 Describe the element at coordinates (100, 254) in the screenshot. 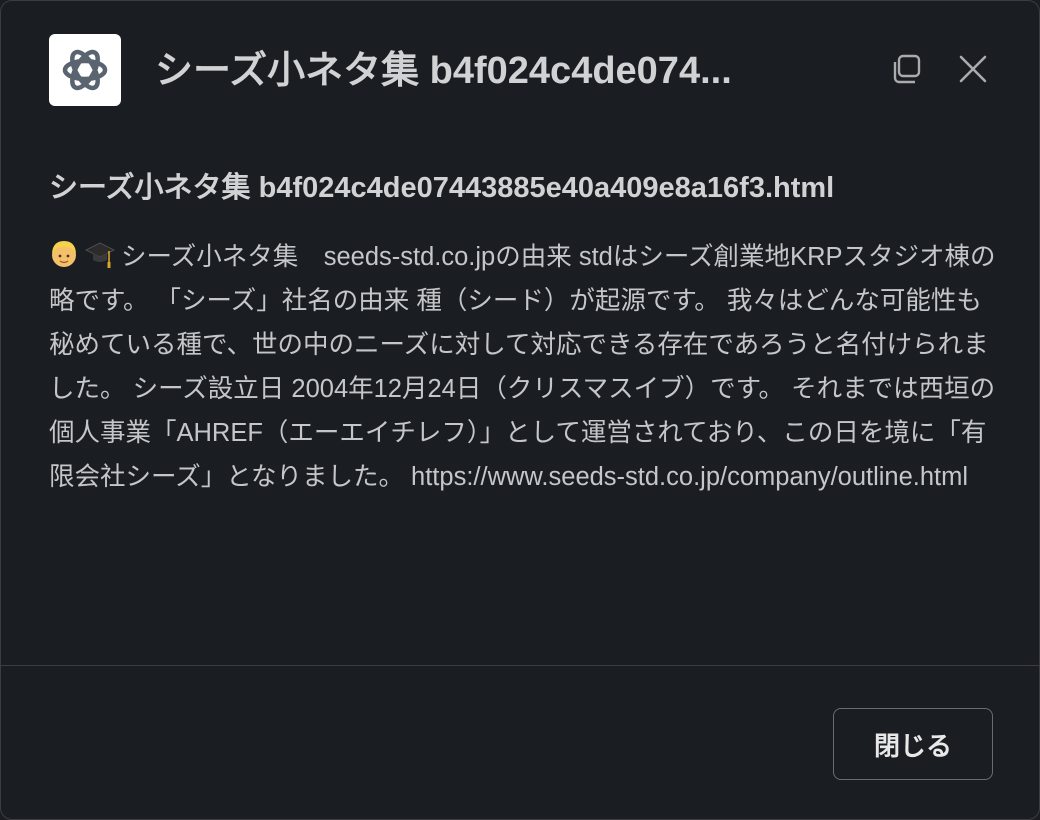

I see `graduation-cap-icon` at that location.